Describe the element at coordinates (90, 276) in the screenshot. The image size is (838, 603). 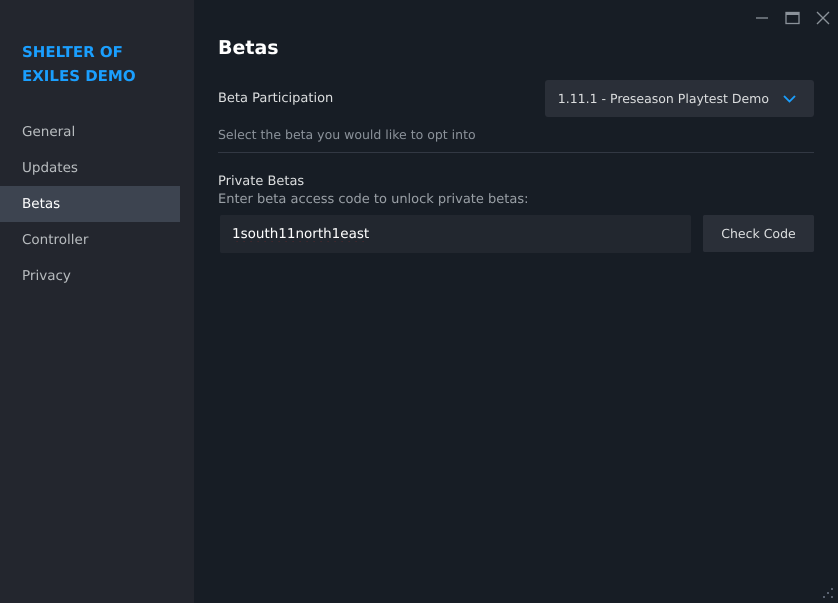
I see `sidebar-item: Privacy` at that location.